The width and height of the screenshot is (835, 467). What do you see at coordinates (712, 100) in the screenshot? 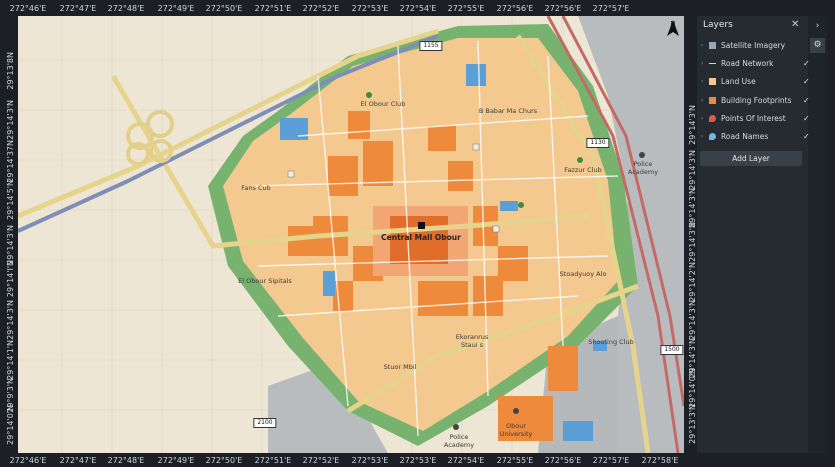
I see `building-icon` at bounding box center [712, 100].